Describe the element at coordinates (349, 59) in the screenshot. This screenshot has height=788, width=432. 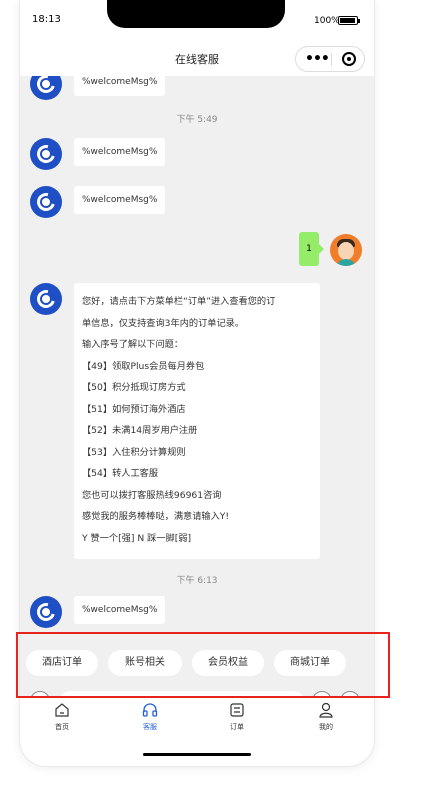
I see `close-mini-program-icon` at that location.